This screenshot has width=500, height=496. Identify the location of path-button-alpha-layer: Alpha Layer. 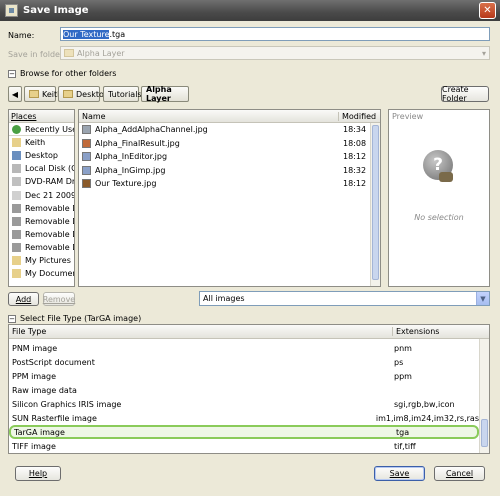
(165, 94).